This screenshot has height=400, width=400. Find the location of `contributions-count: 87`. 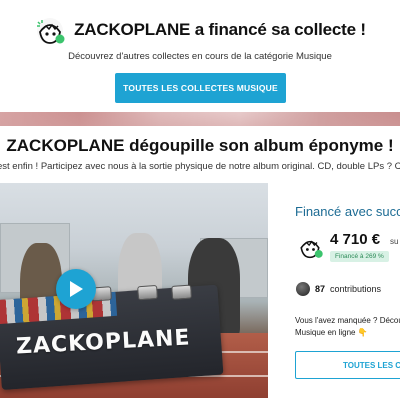

contributions-count: 87 is located at coordinates (320, 289).